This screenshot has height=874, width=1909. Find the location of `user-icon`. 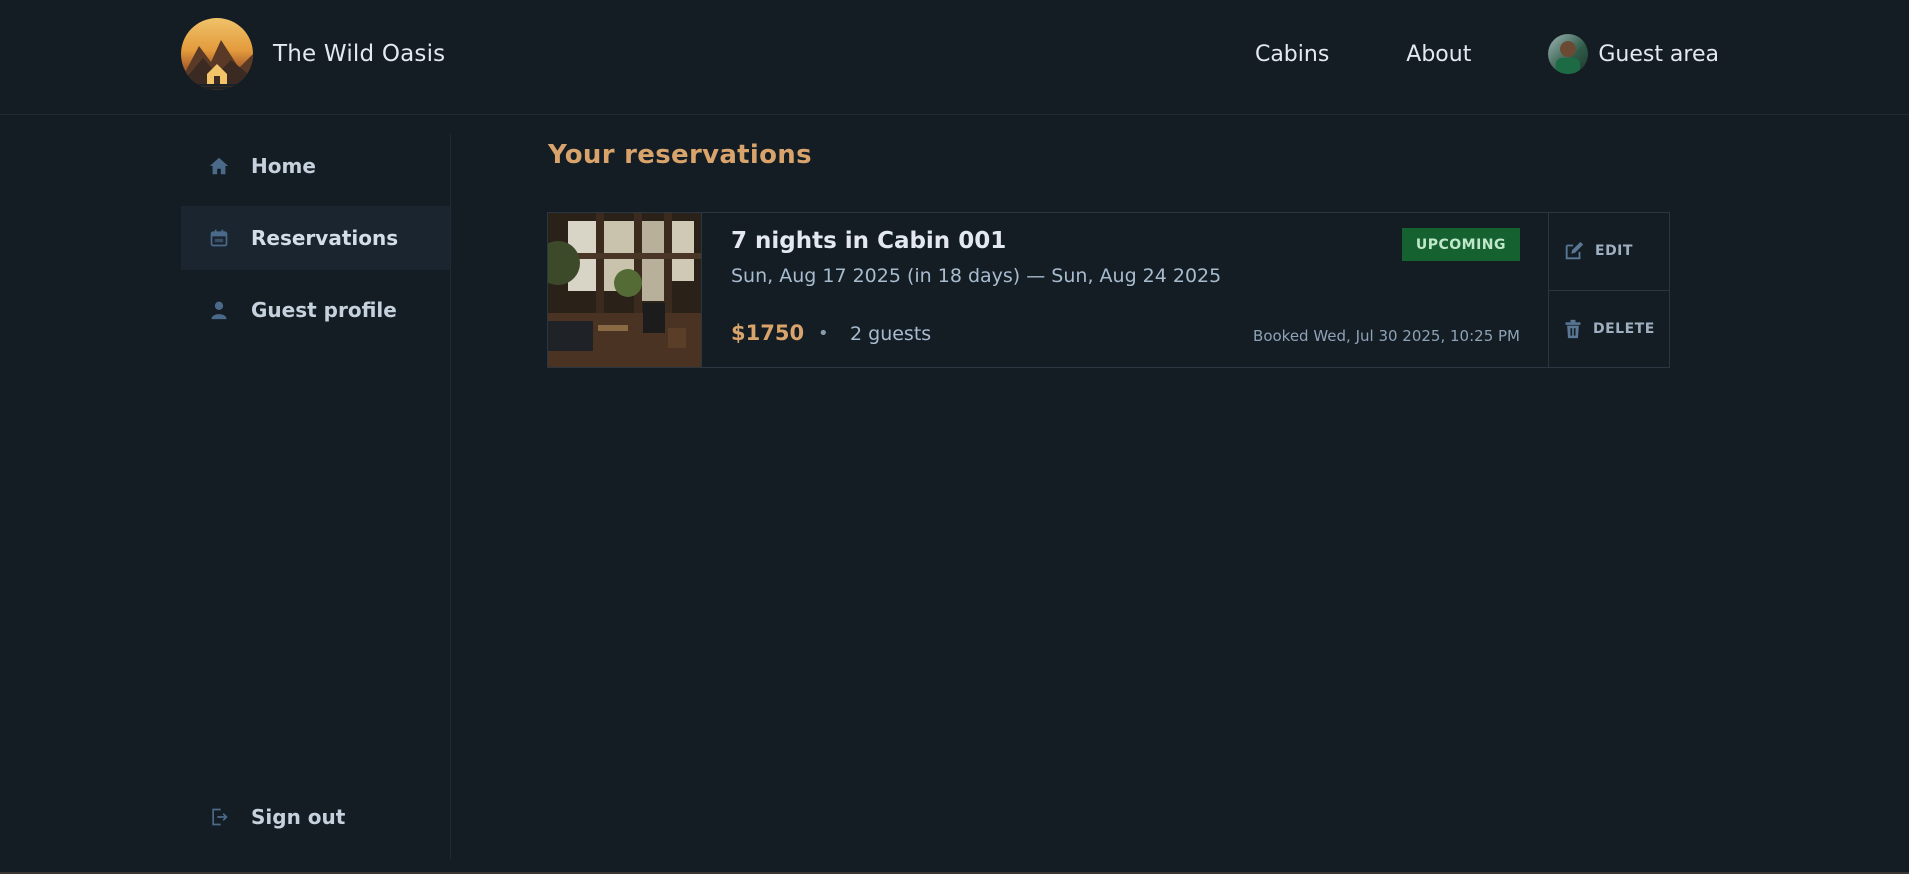

user-icon is located at coordinates (219, 310).